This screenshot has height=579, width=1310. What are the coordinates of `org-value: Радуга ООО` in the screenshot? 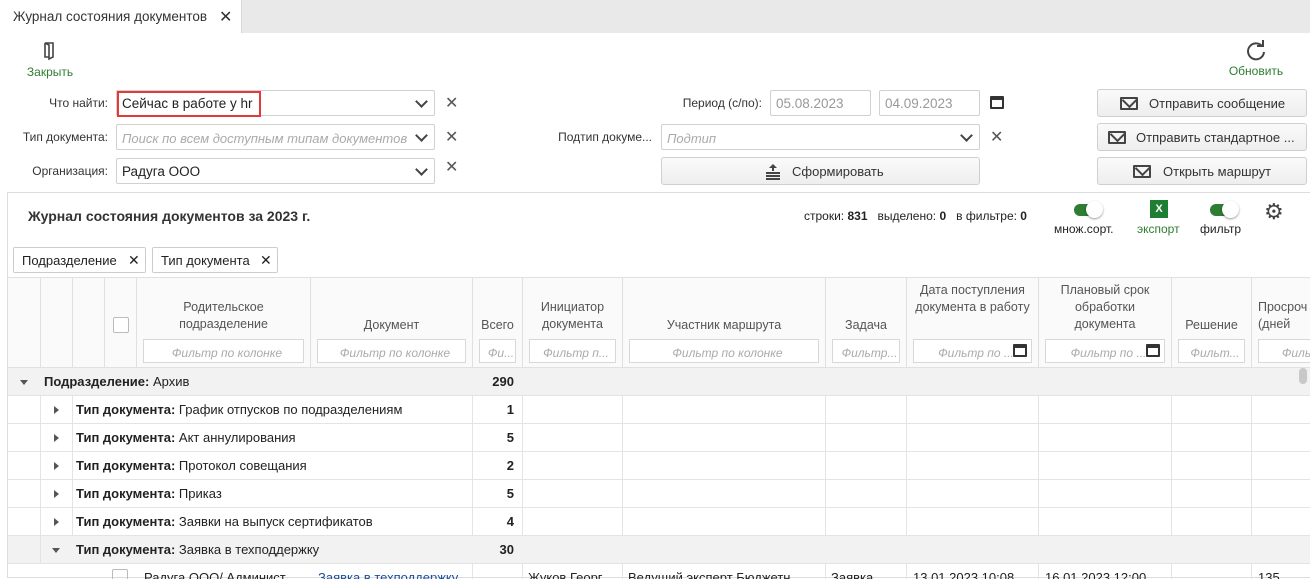 It's located at (161, 171).